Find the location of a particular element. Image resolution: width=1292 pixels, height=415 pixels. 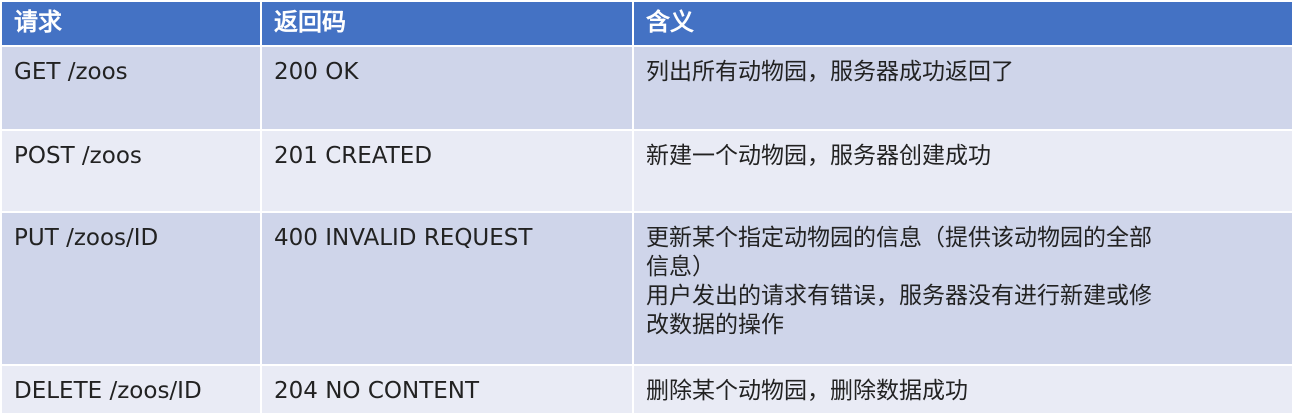

cell-code: 204 NO CONTENT is located at coordinates (447, 389).